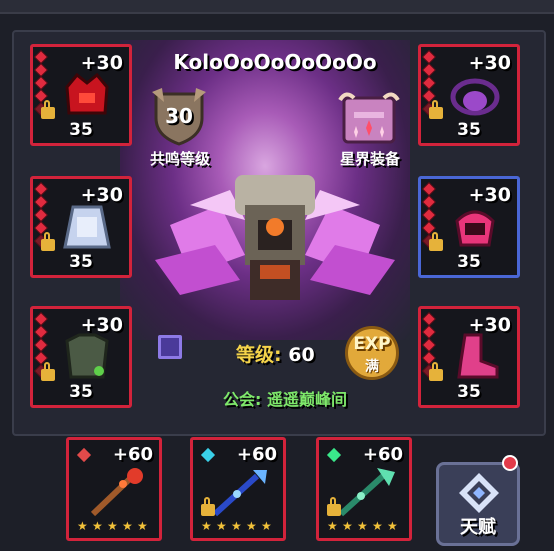 The width and height of the screenshot is (554, 551). I want to click on equip-slot-chest: +30 35, so click(81, 357).